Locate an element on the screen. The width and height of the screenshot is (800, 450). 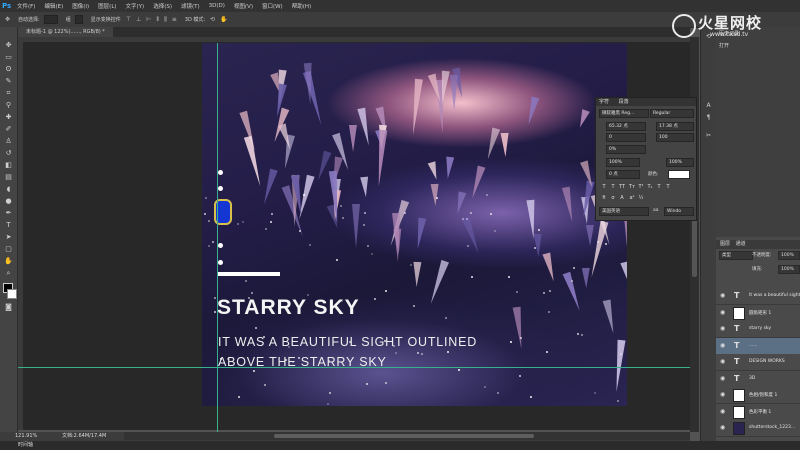
quick-select-tool-icon: ✎ is located at coordinates (8, 81).